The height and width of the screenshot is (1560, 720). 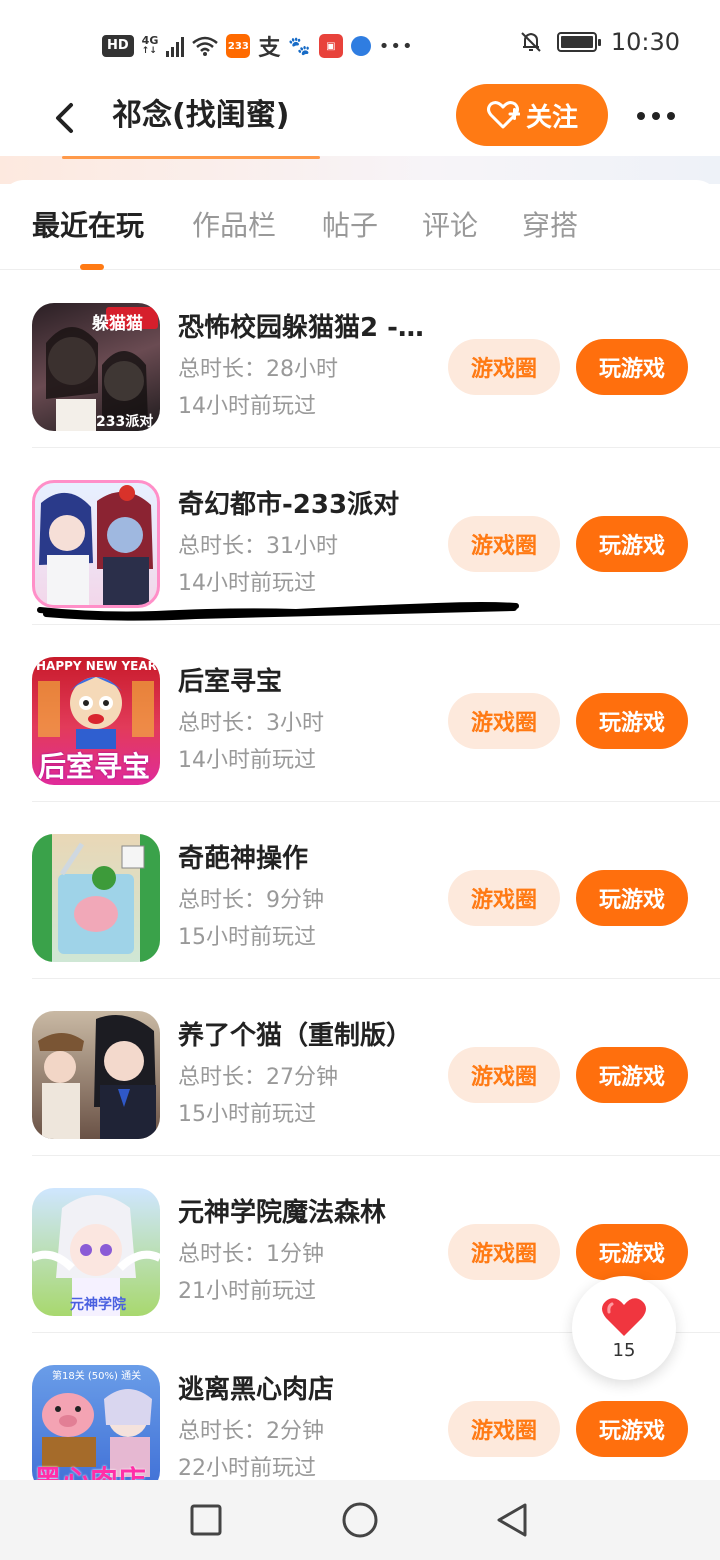 What do you see at coordinates (396, 46) in the screenshot?
I see `more-notifications-icon: •••` at bounding box center [396, 46].